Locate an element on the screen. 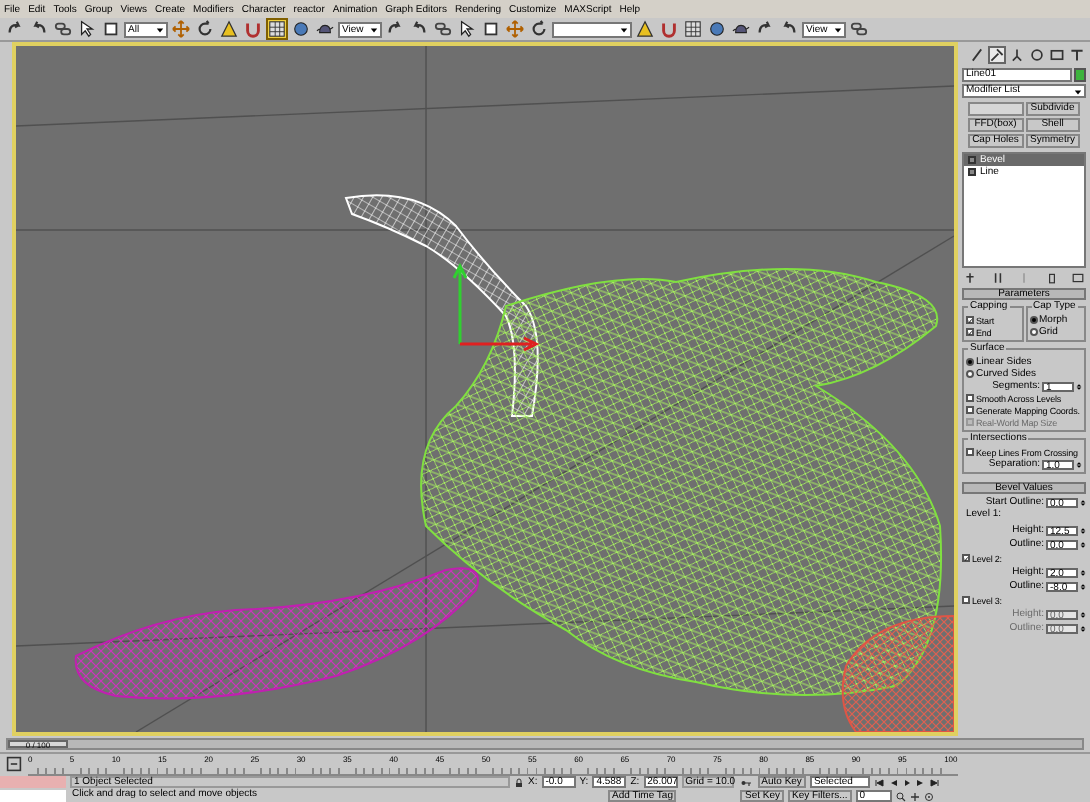 The width and height of the screenshot is (1090, 802). monitor-icon is located at coordinates (1057, 55).